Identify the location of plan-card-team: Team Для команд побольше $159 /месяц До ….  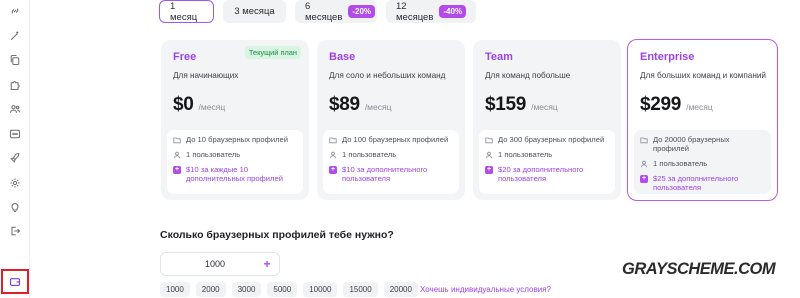
(547, 120).